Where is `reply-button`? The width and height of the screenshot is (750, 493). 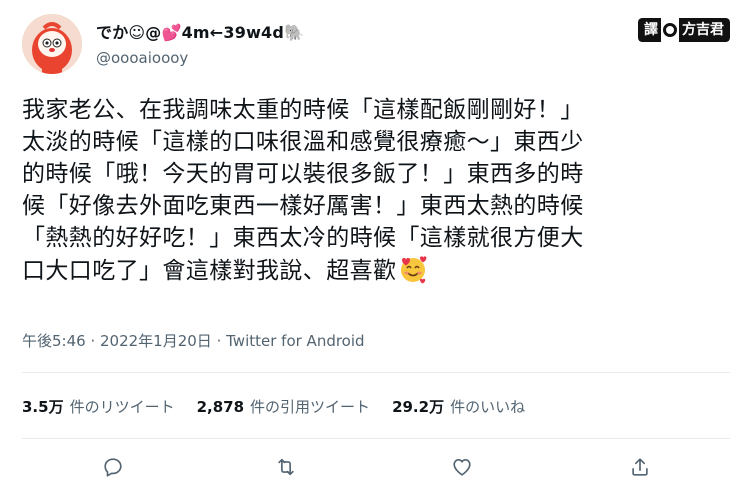 reply-button is located at coordinates (113, 467).